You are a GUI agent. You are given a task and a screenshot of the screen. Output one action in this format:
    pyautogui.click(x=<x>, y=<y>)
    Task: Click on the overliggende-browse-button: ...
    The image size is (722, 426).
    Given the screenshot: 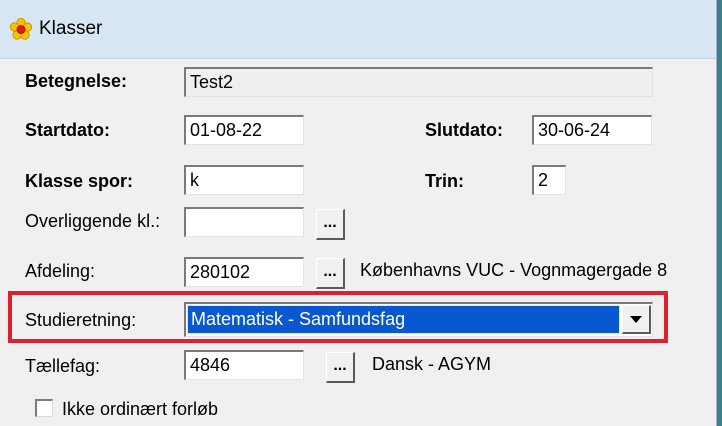 What is the action you would take?
    pyautogui.click(x=330, y=224)
    